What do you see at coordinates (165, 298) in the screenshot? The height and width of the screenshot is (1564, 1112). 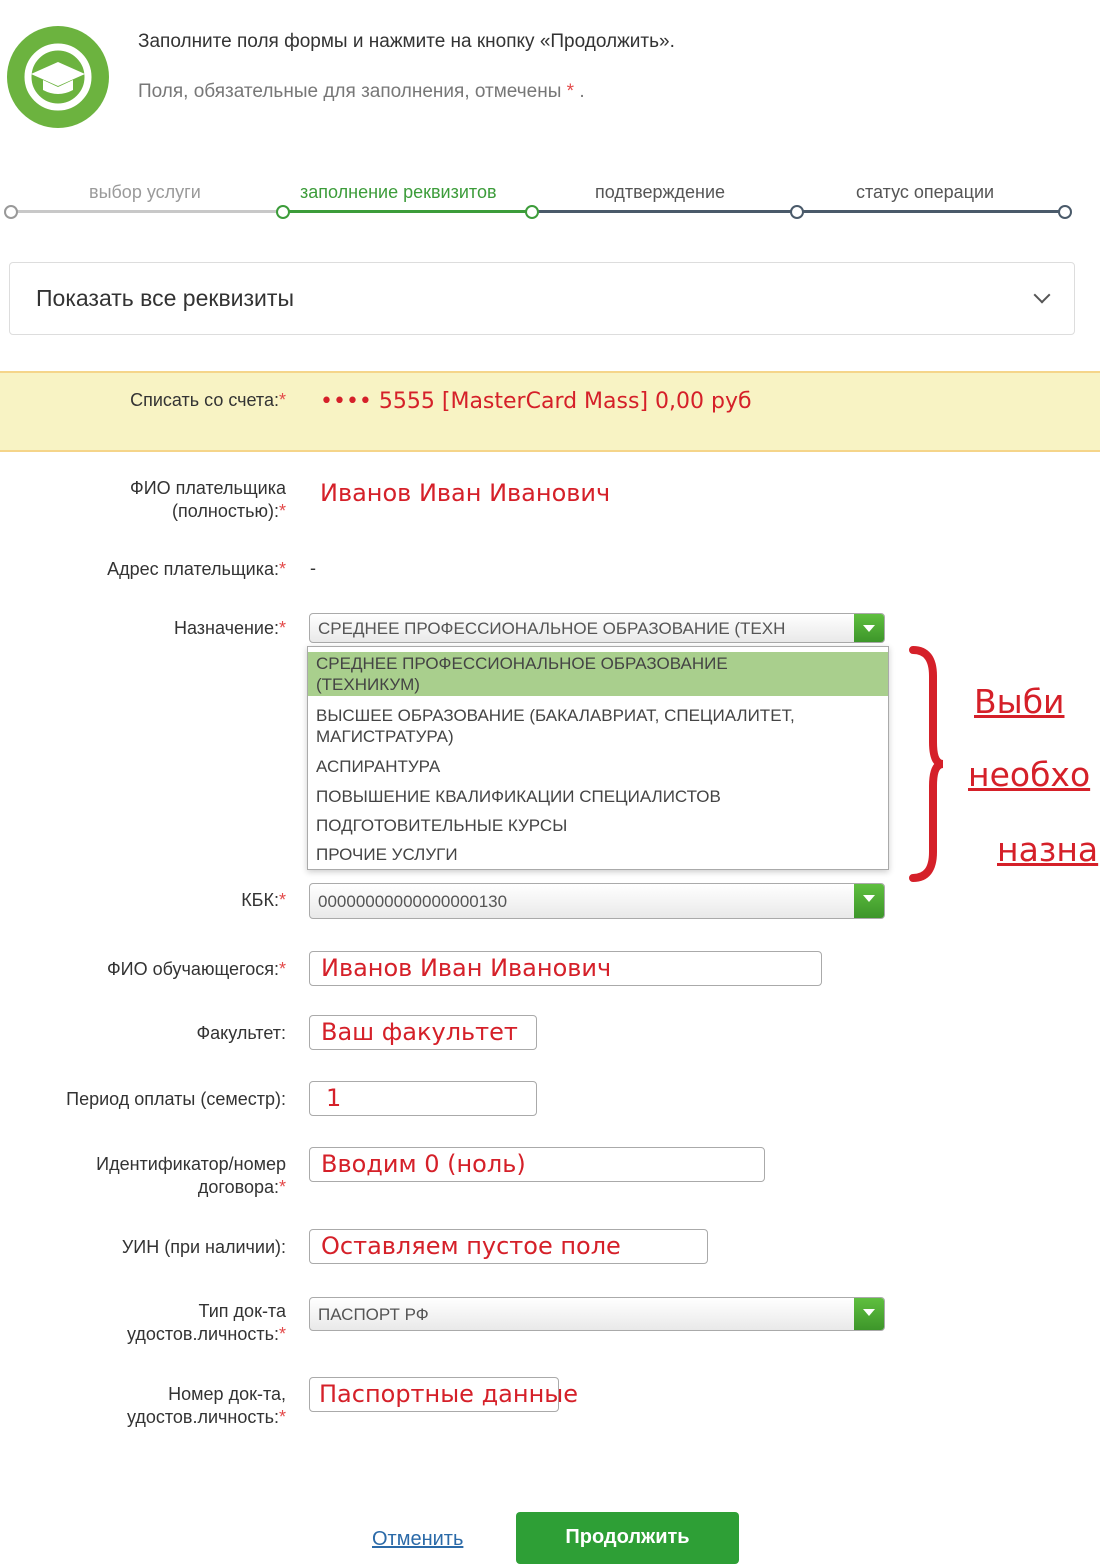 I see `toggle-label: Показать все реквизиты` at bounding box center [165, 298].